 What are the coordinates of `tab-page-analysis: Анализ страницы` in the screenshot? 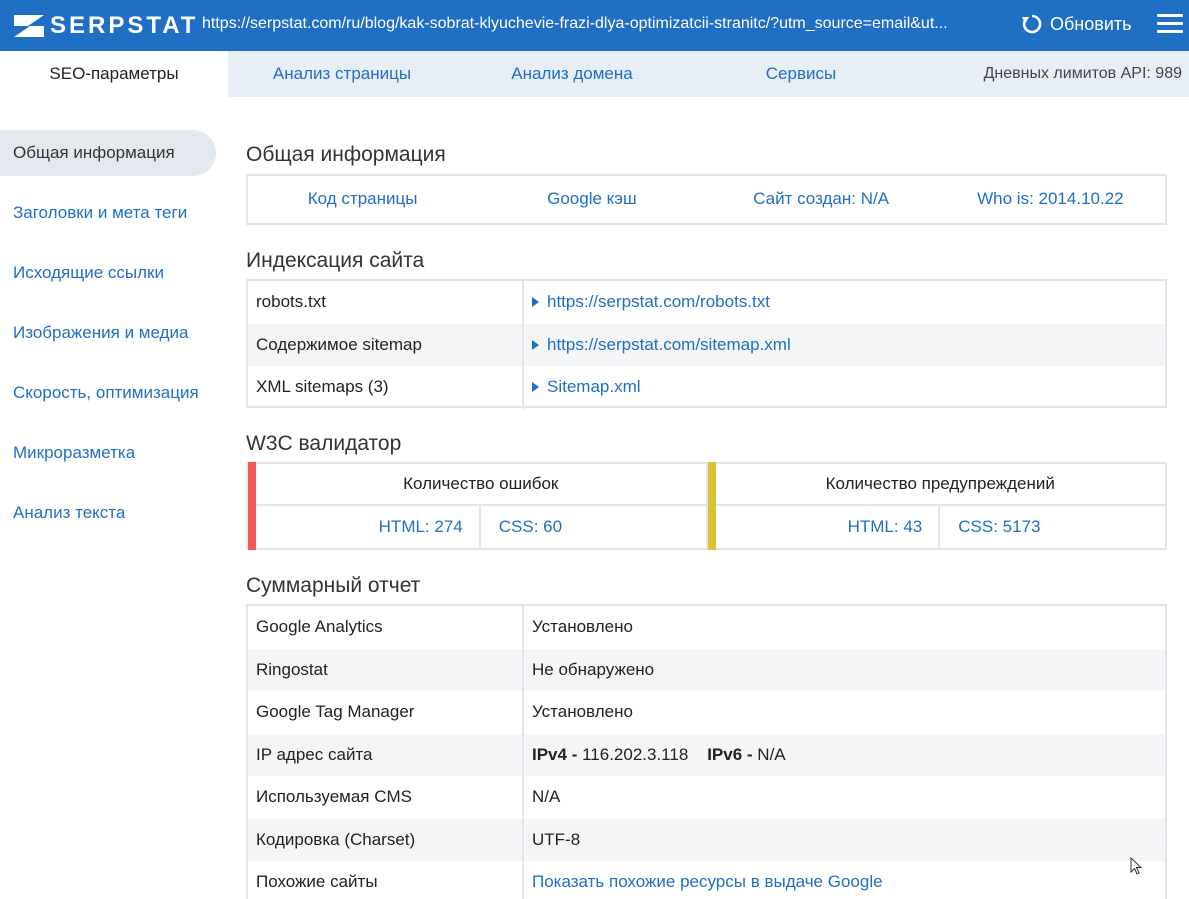 It's located at (342, 74).